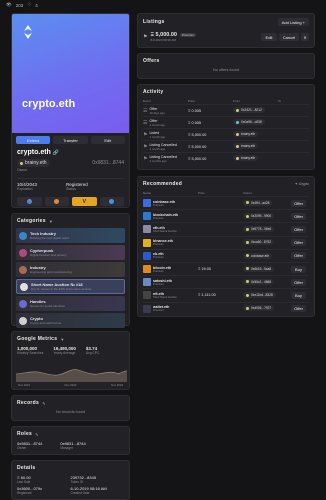 The height and width of the screenshot is (500, 326). I want to click on ens-app-link-icon, so click(111, 201).